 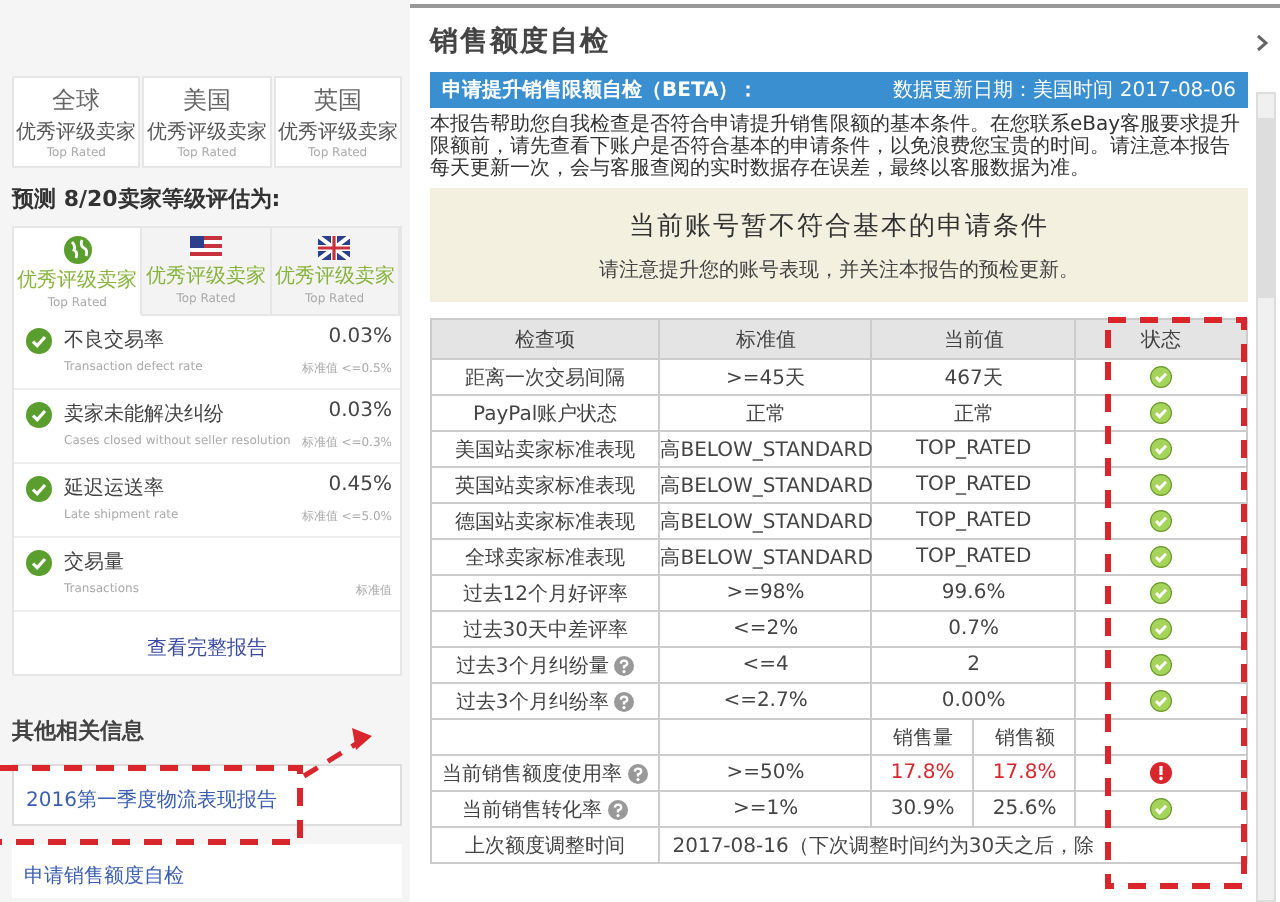 I want to click on table-cell: 当前销售转化率, so click(x=545, y=809).